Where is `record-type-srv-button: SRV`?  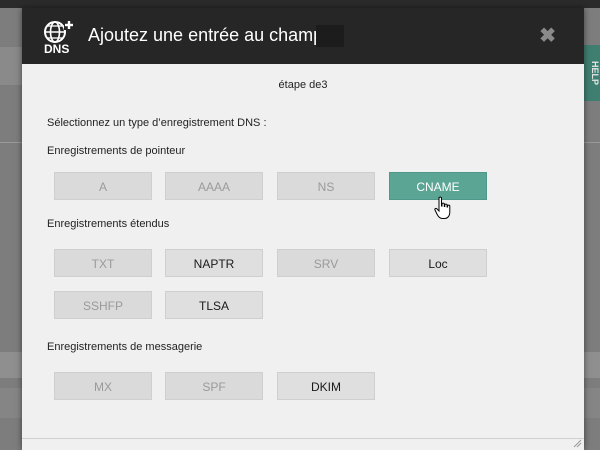
record-type-srv-button: SRV is located at coordinates (326, 263).